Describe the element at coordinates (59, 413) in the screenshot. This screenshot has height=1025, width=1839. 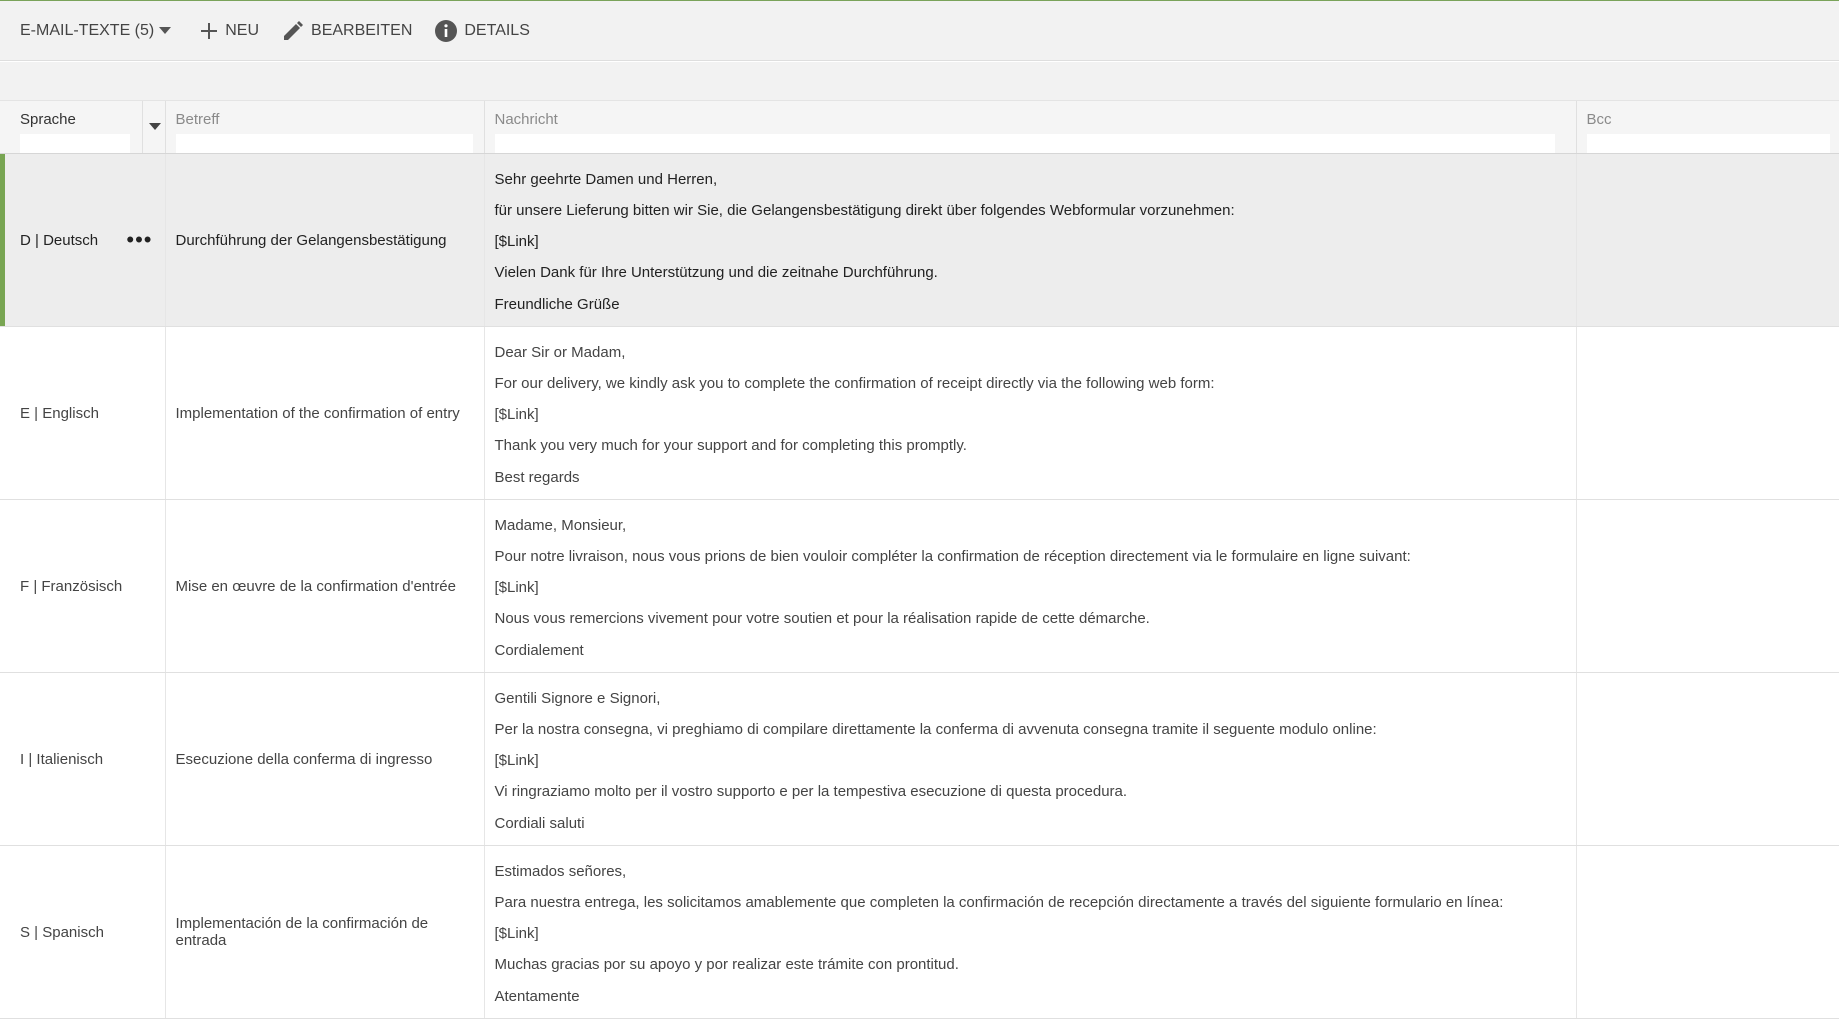
I see `language-value: E | Englisch` at that location.